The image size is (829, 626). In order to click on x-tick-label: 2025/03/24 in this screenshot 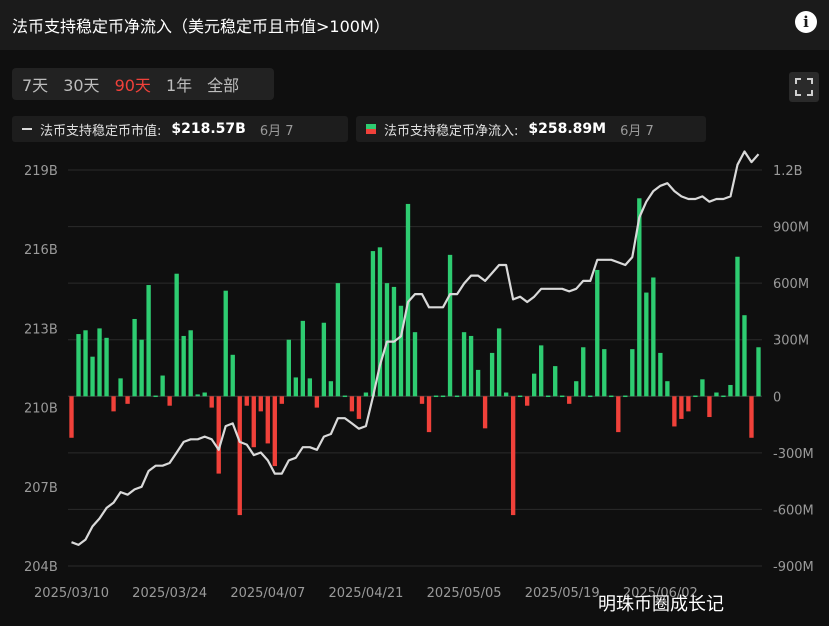, I will do `click(169, 593)`.